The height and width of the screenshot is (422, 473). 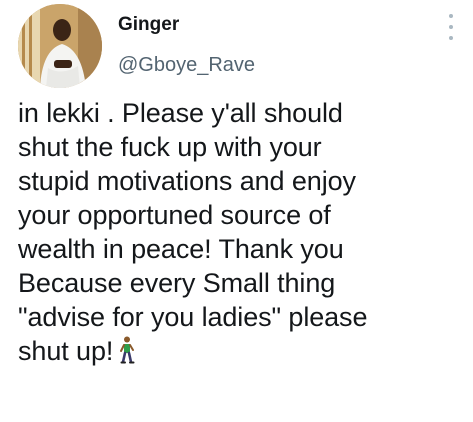 I want to click on avatar-photo-icon, so click(x=60, y=46).